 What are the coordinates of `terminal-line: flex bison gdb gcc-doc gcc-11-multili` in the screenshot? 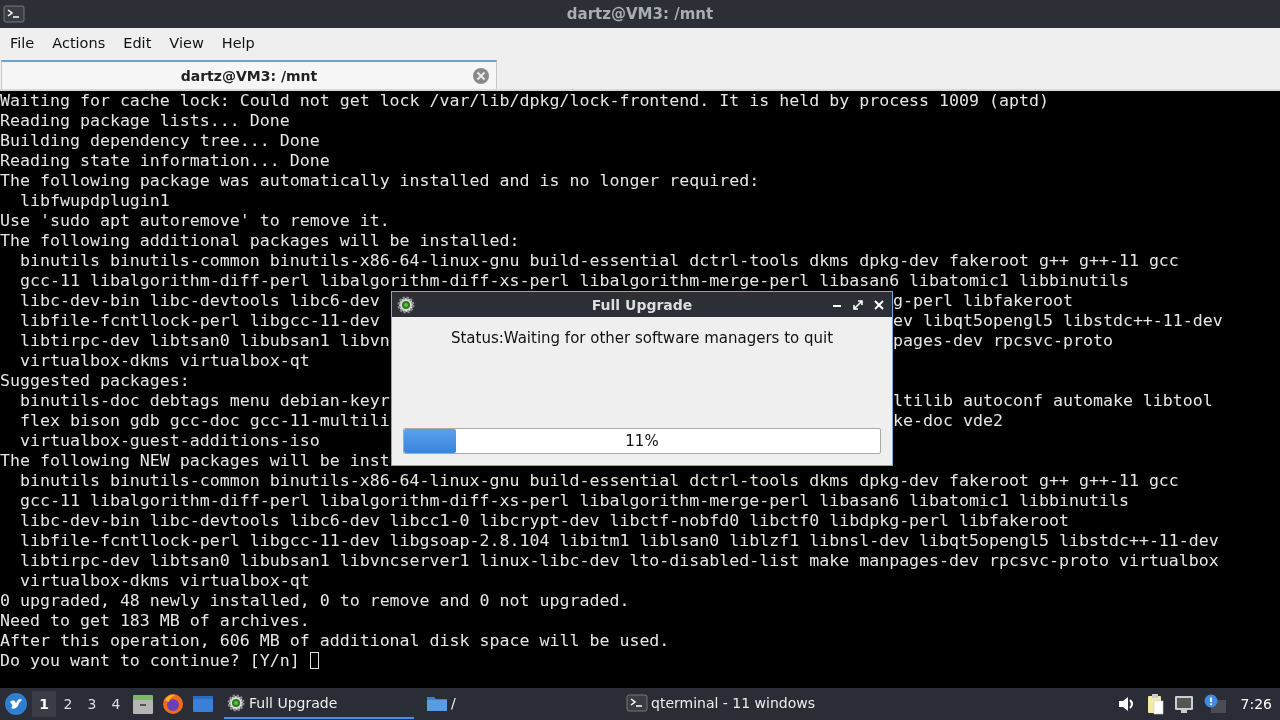 It's located at (204, 421).